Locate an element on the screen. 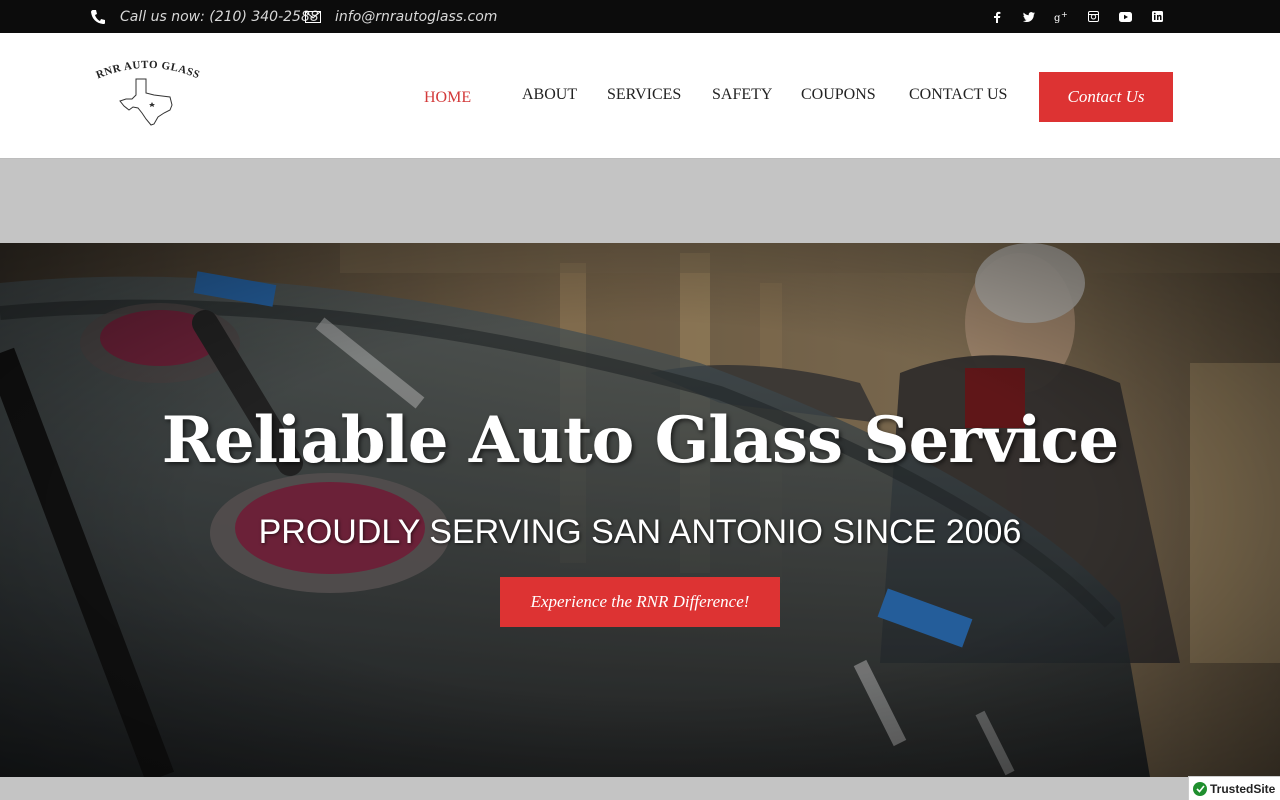  site-logo: RNR AUTO GLASS is located at coordinates (148, 95).